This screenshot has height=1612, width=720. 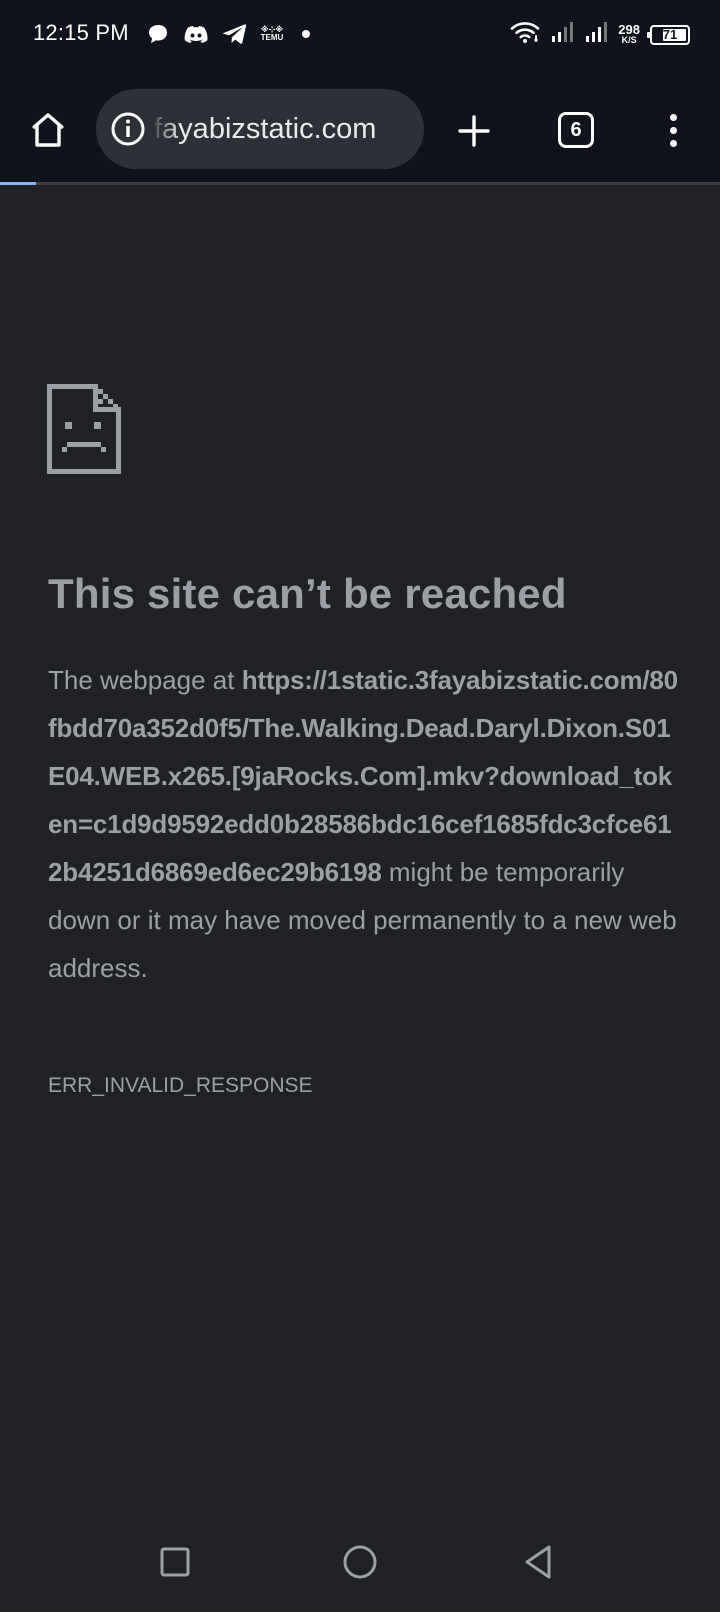 I want to click on notification-icons: ※⊹※ TEMU, so click(x=228, y=34).